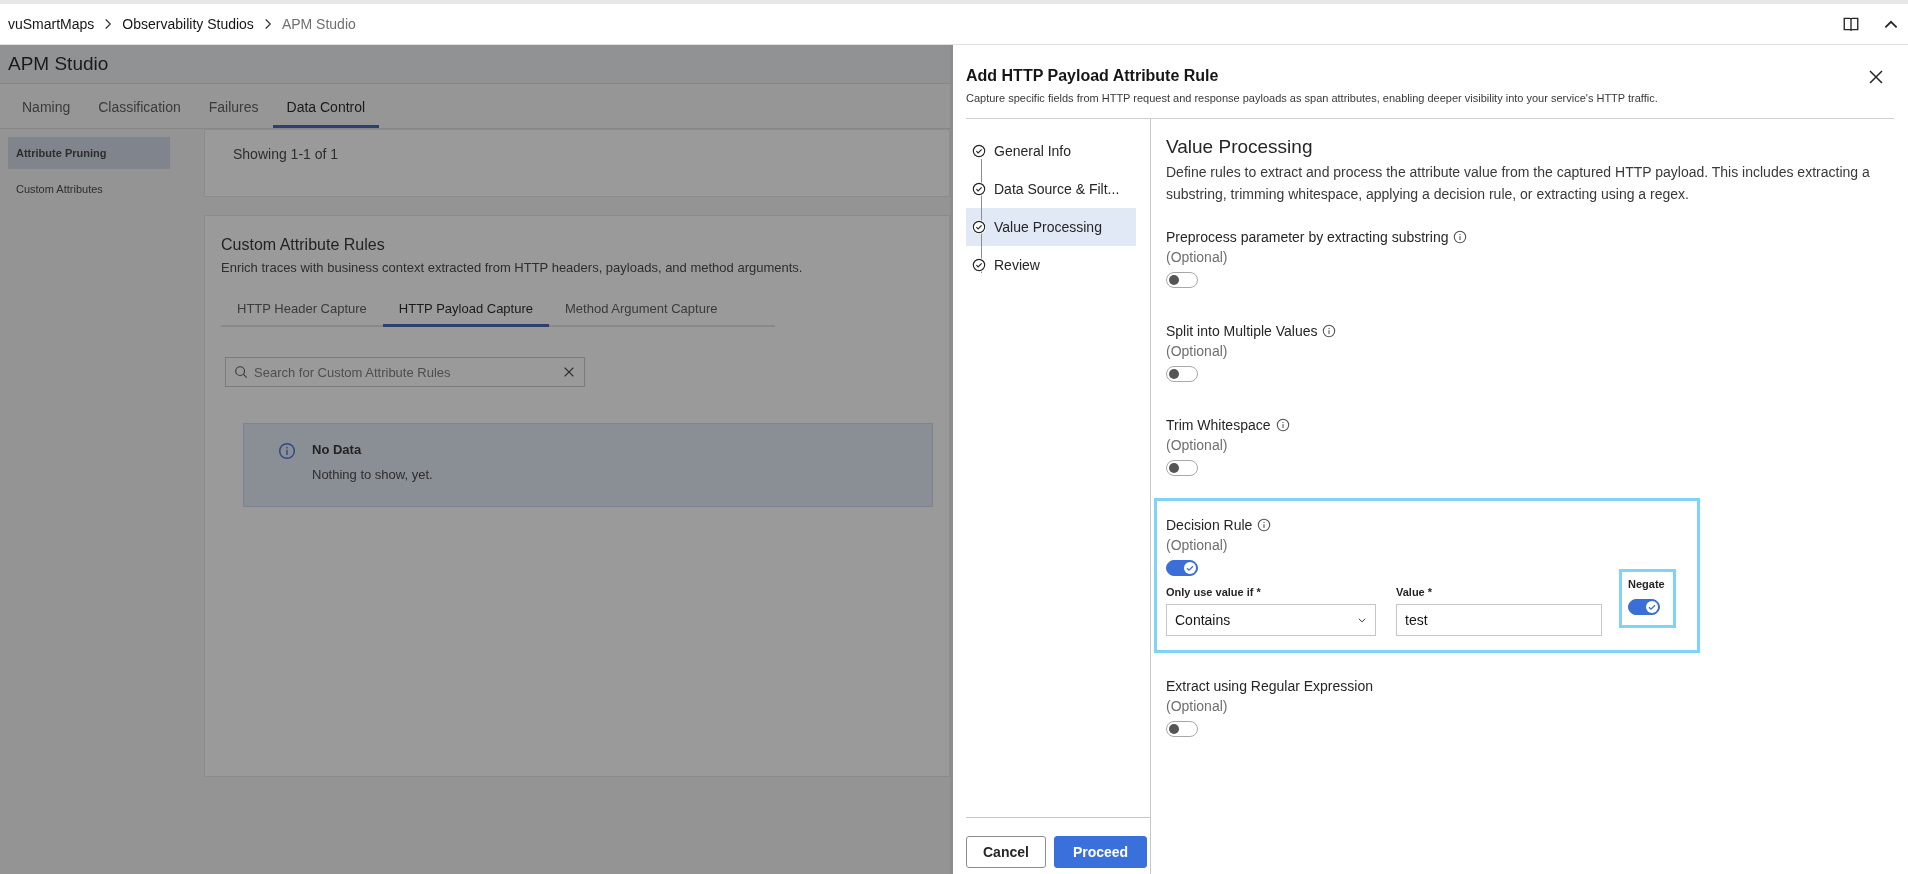  I want to click on tab: HTTP Header Capture, so click(302, 314).